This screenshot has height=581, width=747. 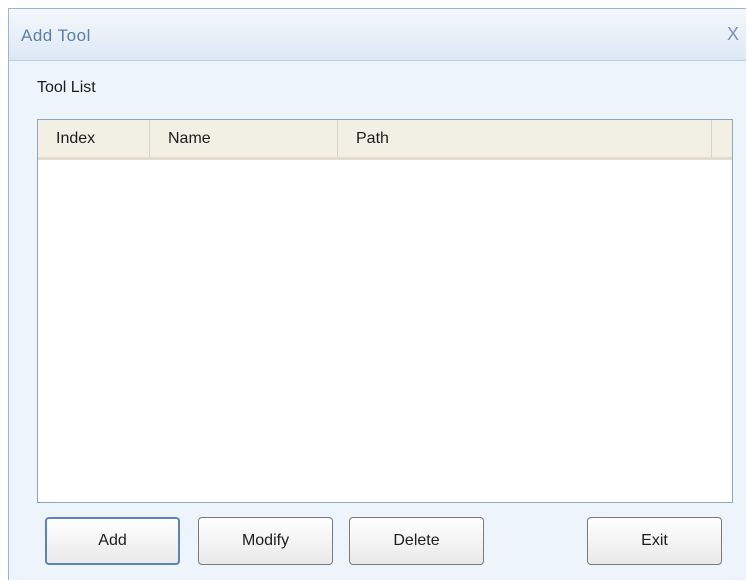 What do you see at coordinates (525, 138) in the screenshot?
I see `column-header-path: Path` at bounding box center [525, 138].